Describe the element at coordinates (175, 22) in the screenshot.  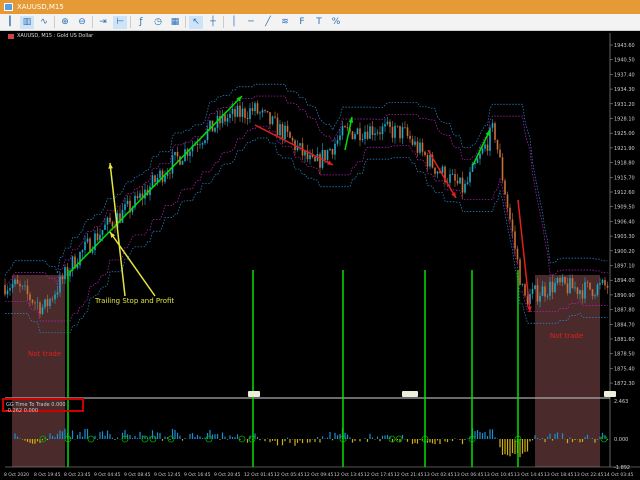
I see `templates-icon: ▦` at that location.